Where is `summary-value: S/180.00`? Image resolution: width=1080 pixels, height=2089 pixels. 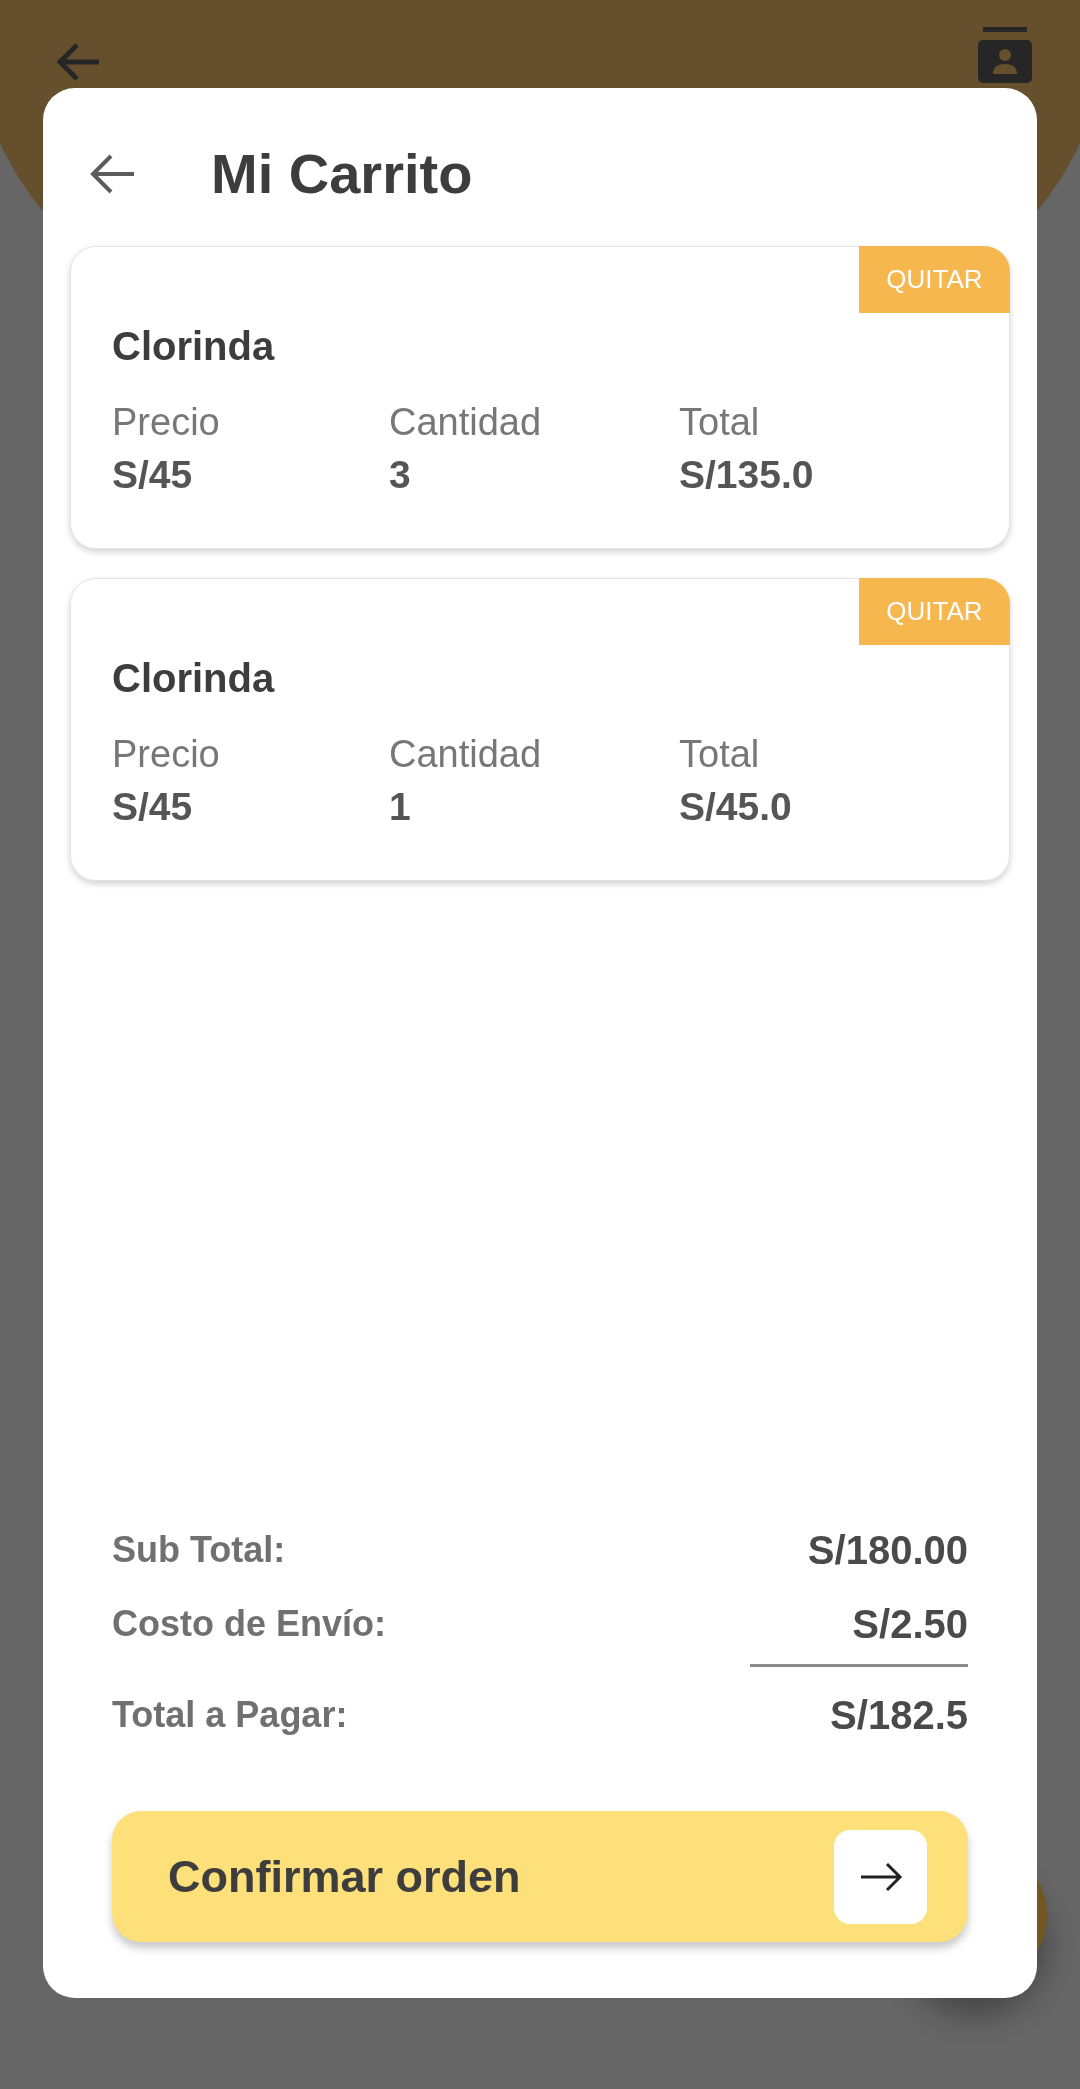
summary-value: S/180.00 is located at coordinates (887, 1550).